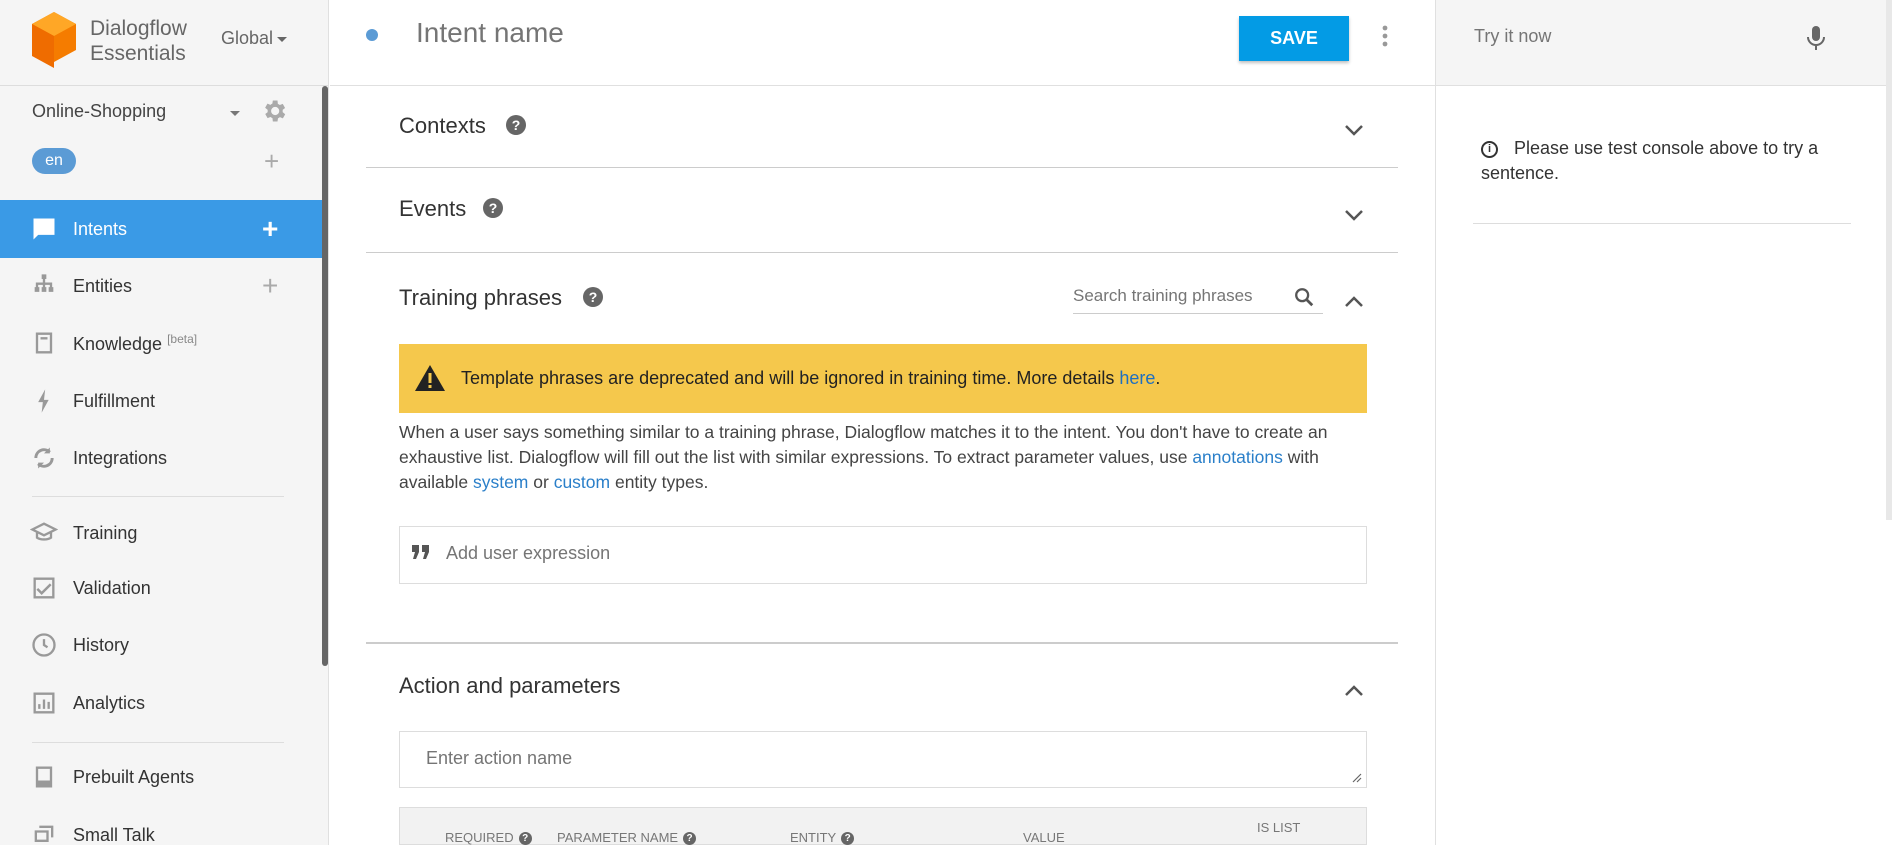 Image resolution: width=1892 pixels, height=864 pixels. Describe the element at coordinates (582, 482) in the screenshot. I see `custom-link: custom` at that location.